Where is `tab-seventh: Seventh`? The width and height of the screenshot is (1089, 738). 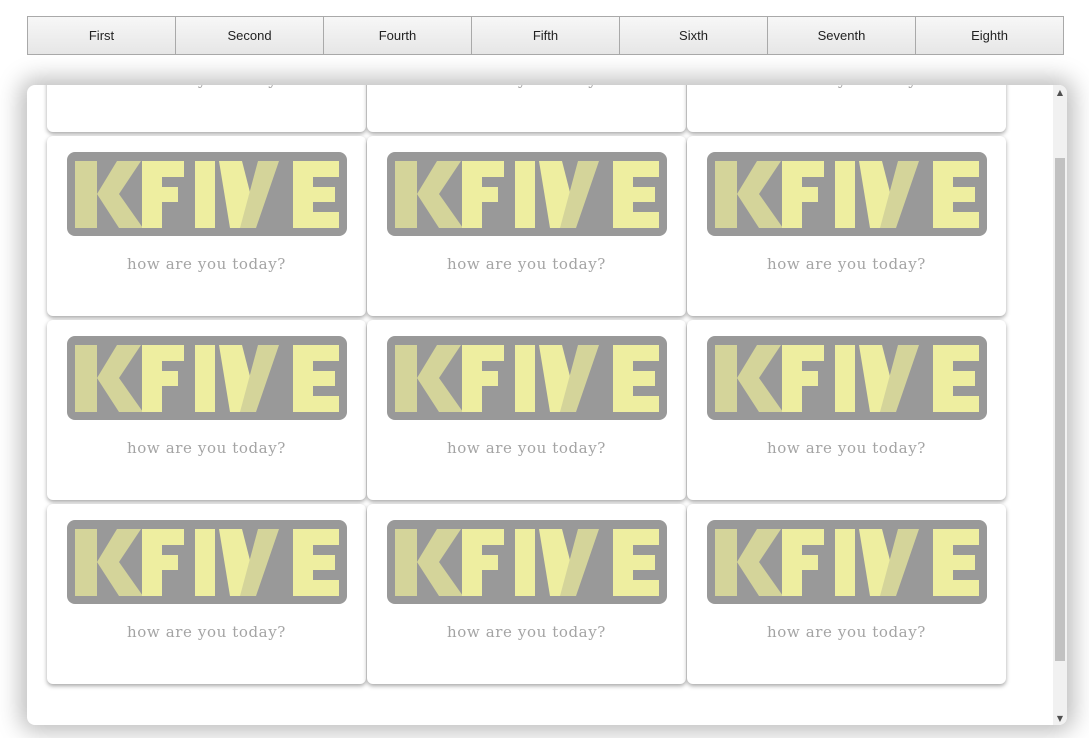 tab-seventh: Seventh is located at coordinates (841, 35).